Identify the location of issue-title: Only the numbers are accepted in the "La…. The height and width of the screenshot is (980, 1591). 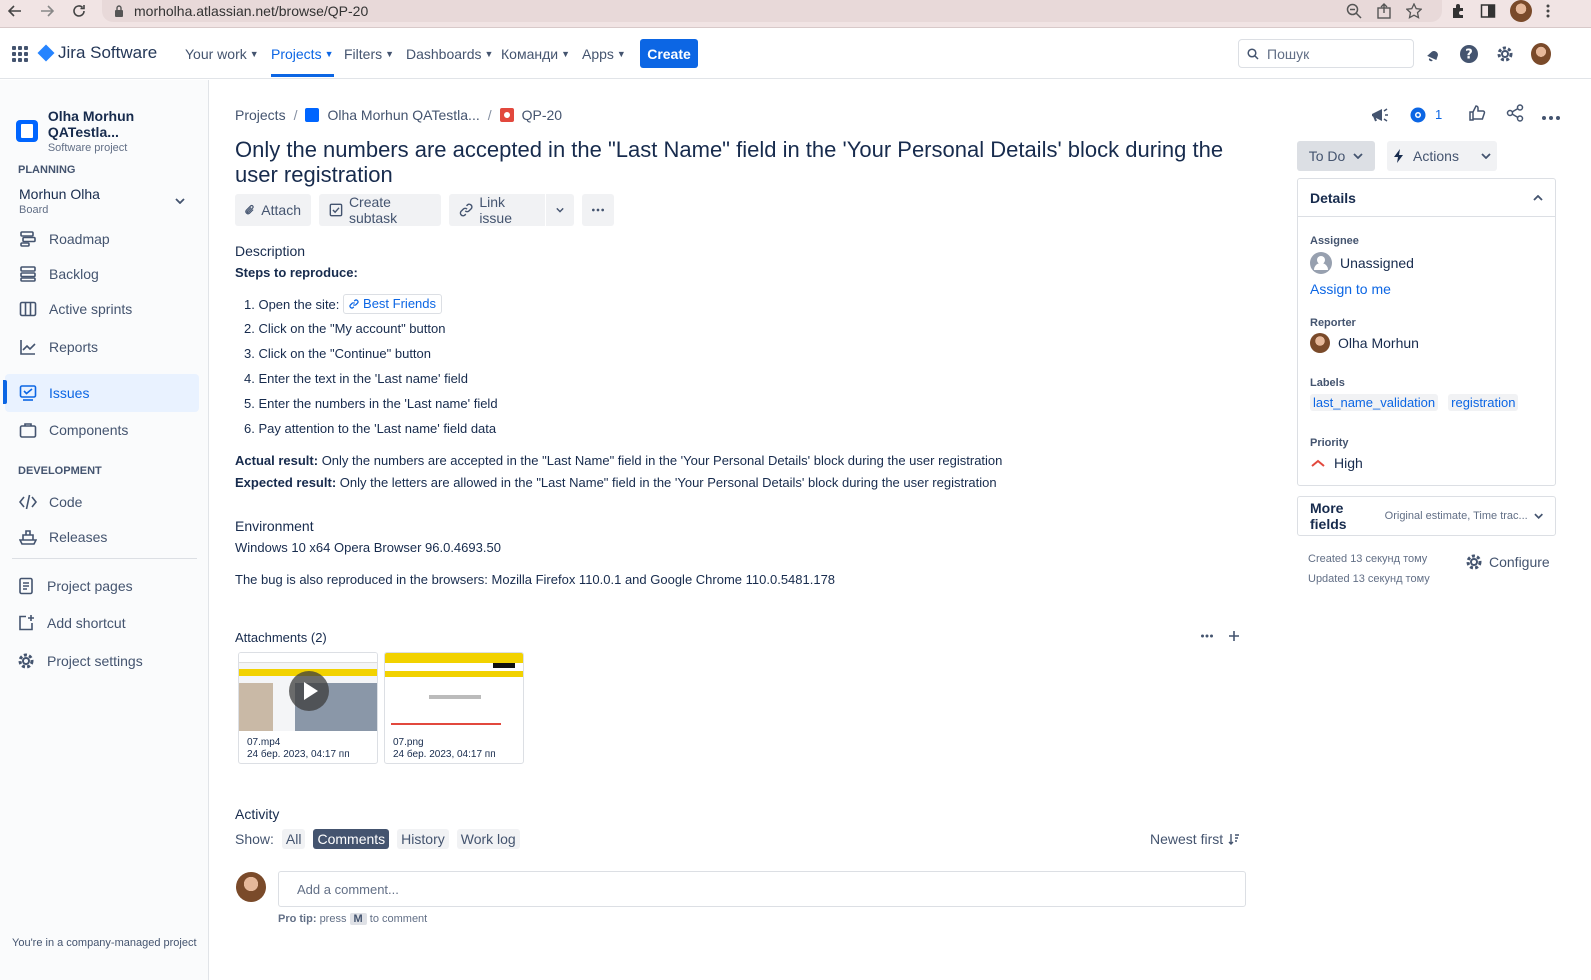
(745, 162).